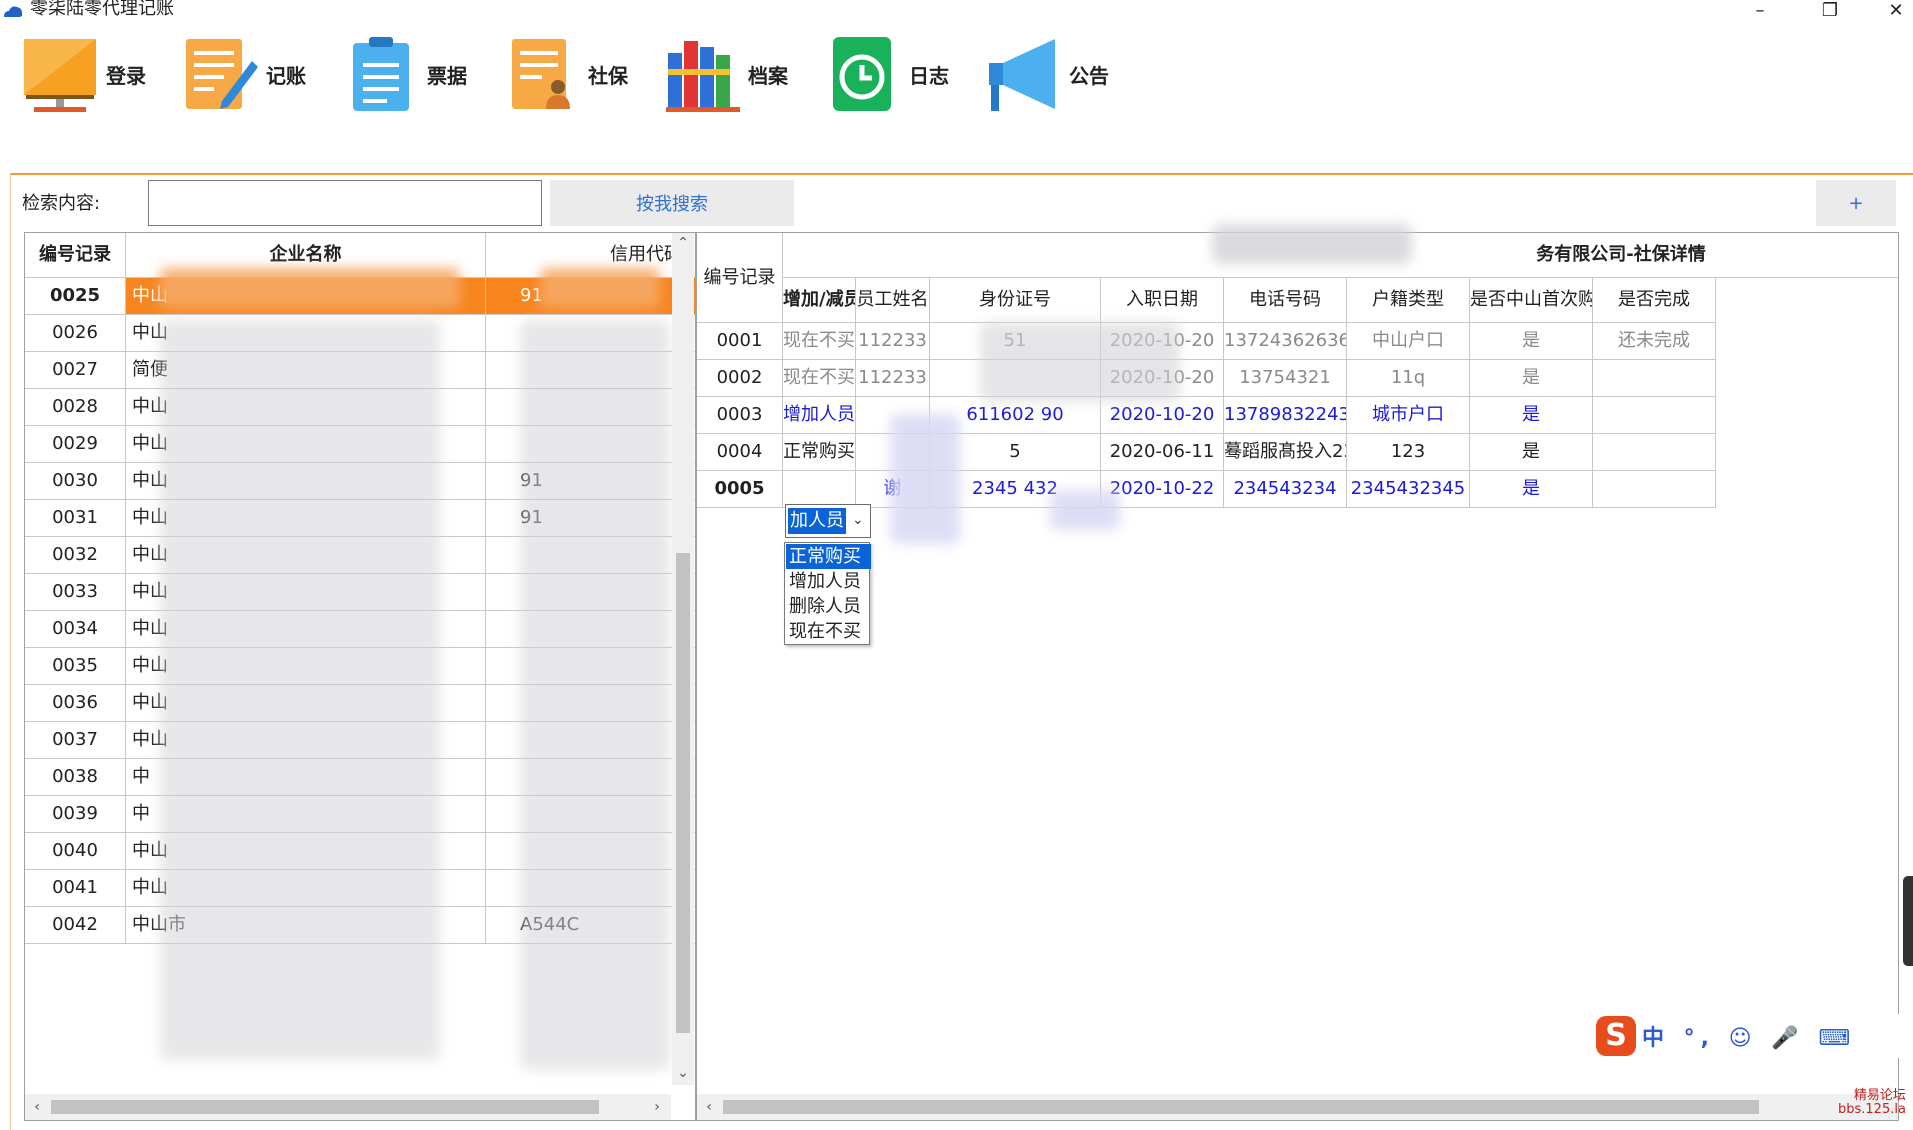 The height and width of the screenshot is (1130, 1913). What do you see at coordinates (1830, 12) in the screenshot?
I see `maximize-button: ❐` at bounding box center [1830, 12].